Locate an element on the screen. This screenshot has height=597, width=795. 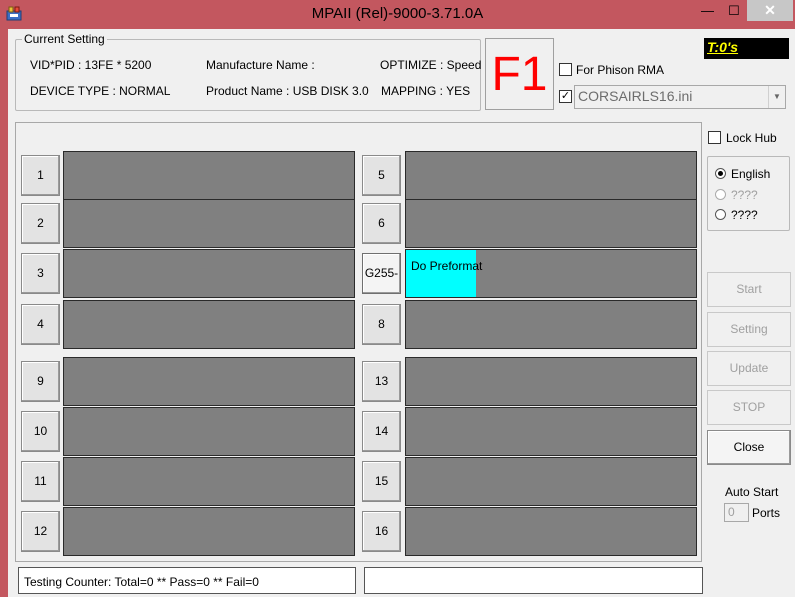
manufacture-name-text: Manufacture Name : is located at coordinates (260, 65).